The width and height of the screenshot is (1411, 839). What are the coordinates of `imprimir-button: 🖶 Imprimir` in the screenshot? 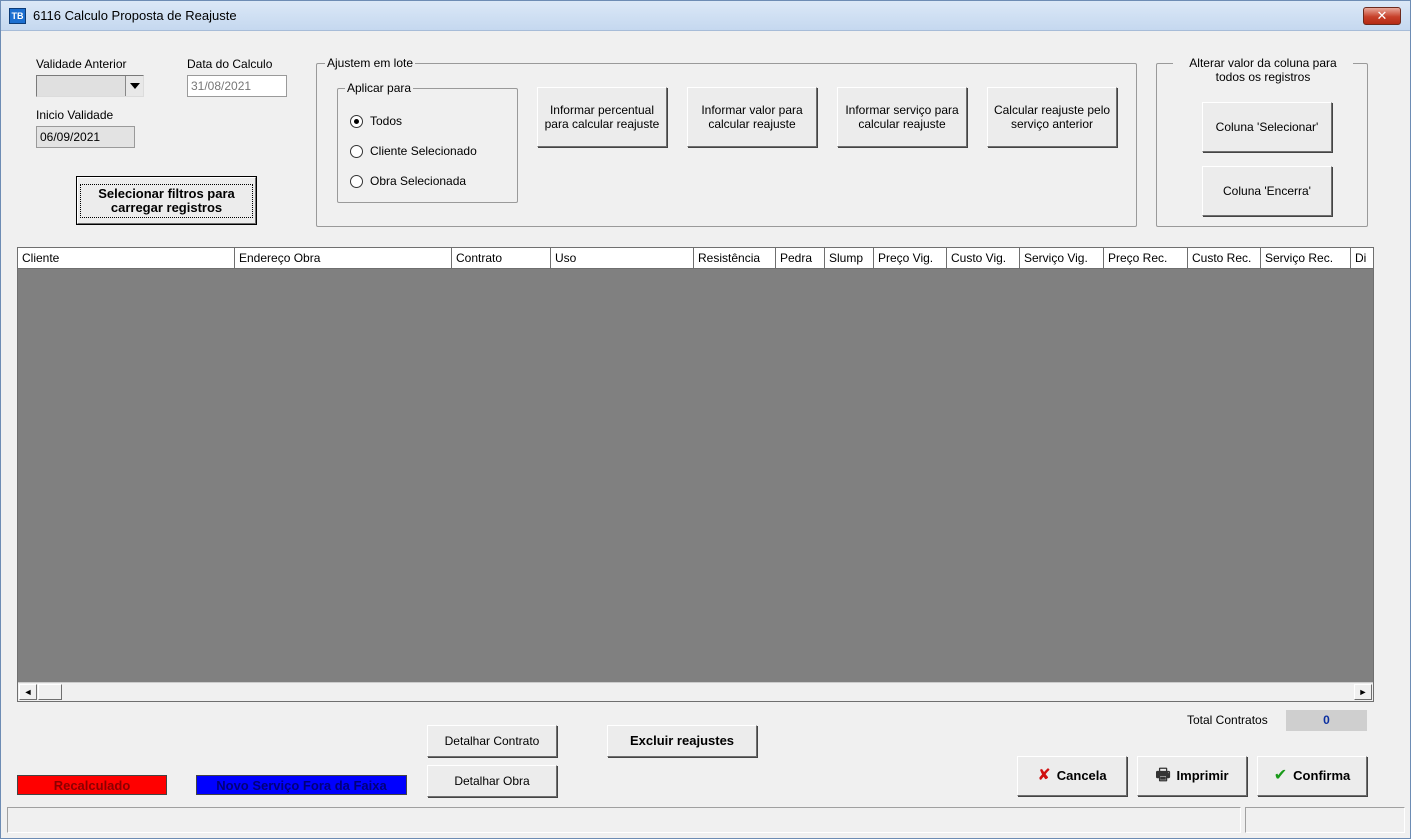 It's located at (1192, 776).